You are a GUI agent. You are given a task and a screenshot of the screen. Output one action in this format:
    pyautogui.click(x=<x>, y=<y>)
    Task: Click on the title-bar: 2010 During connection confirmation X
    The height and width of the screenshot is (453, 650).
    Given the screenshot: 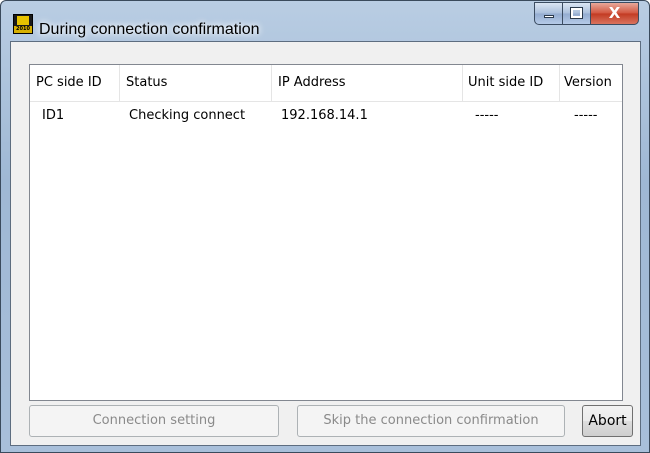 What is the action you would take?
    pyautogui.click(x=325, y=21)
    